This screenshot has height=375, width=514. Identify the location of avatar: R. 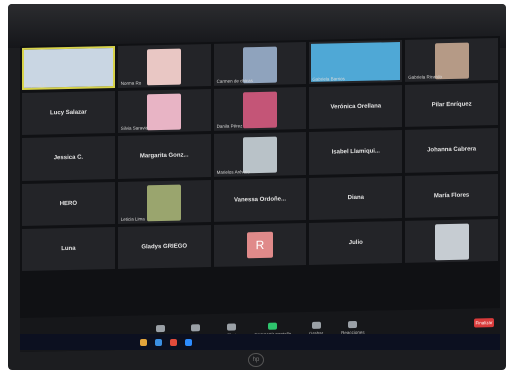
(259, 244).